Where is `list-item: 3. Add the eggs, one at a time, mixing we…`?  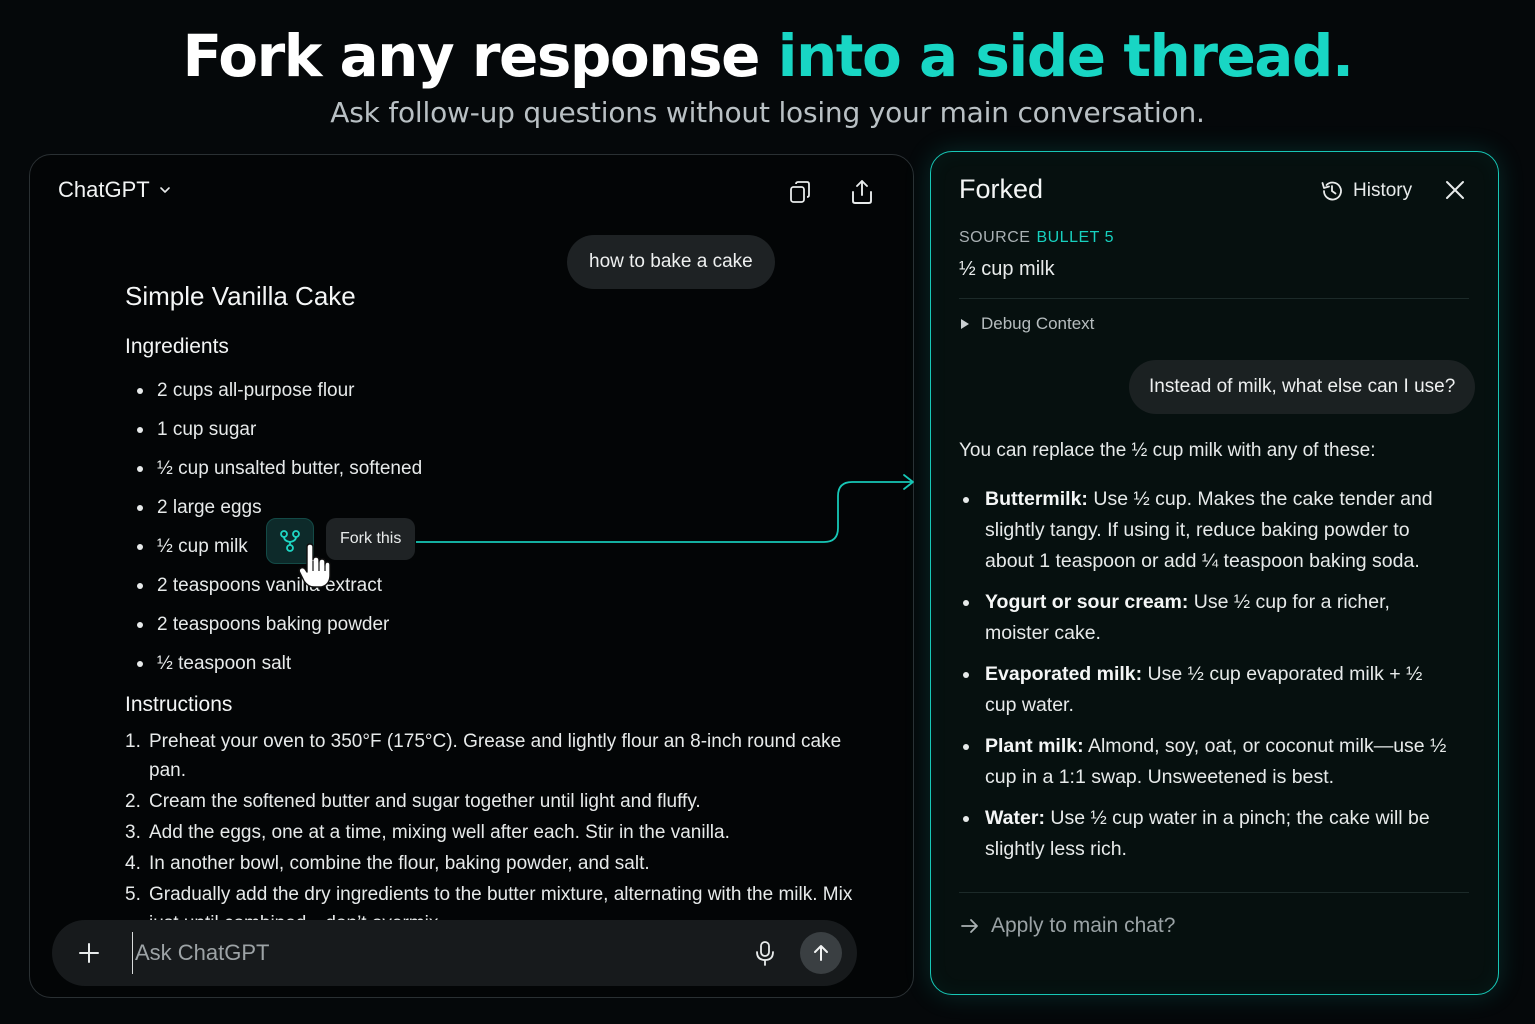
list-item: 3. Add the eggs, one at a time, mixing we… is located at coordinates (427, 832).